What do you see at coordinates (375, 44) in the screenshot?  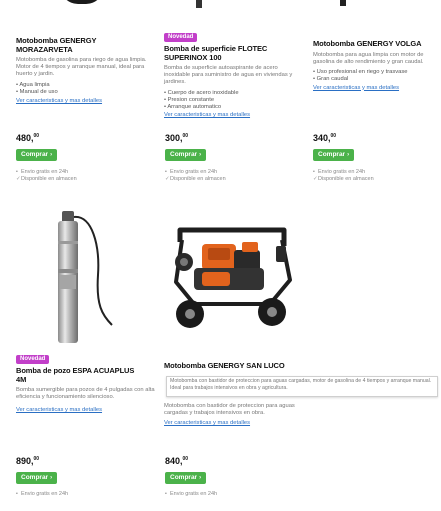 I see `product-title: Motobomba GENERGY VOLGA` at bounding box center [375, 44].